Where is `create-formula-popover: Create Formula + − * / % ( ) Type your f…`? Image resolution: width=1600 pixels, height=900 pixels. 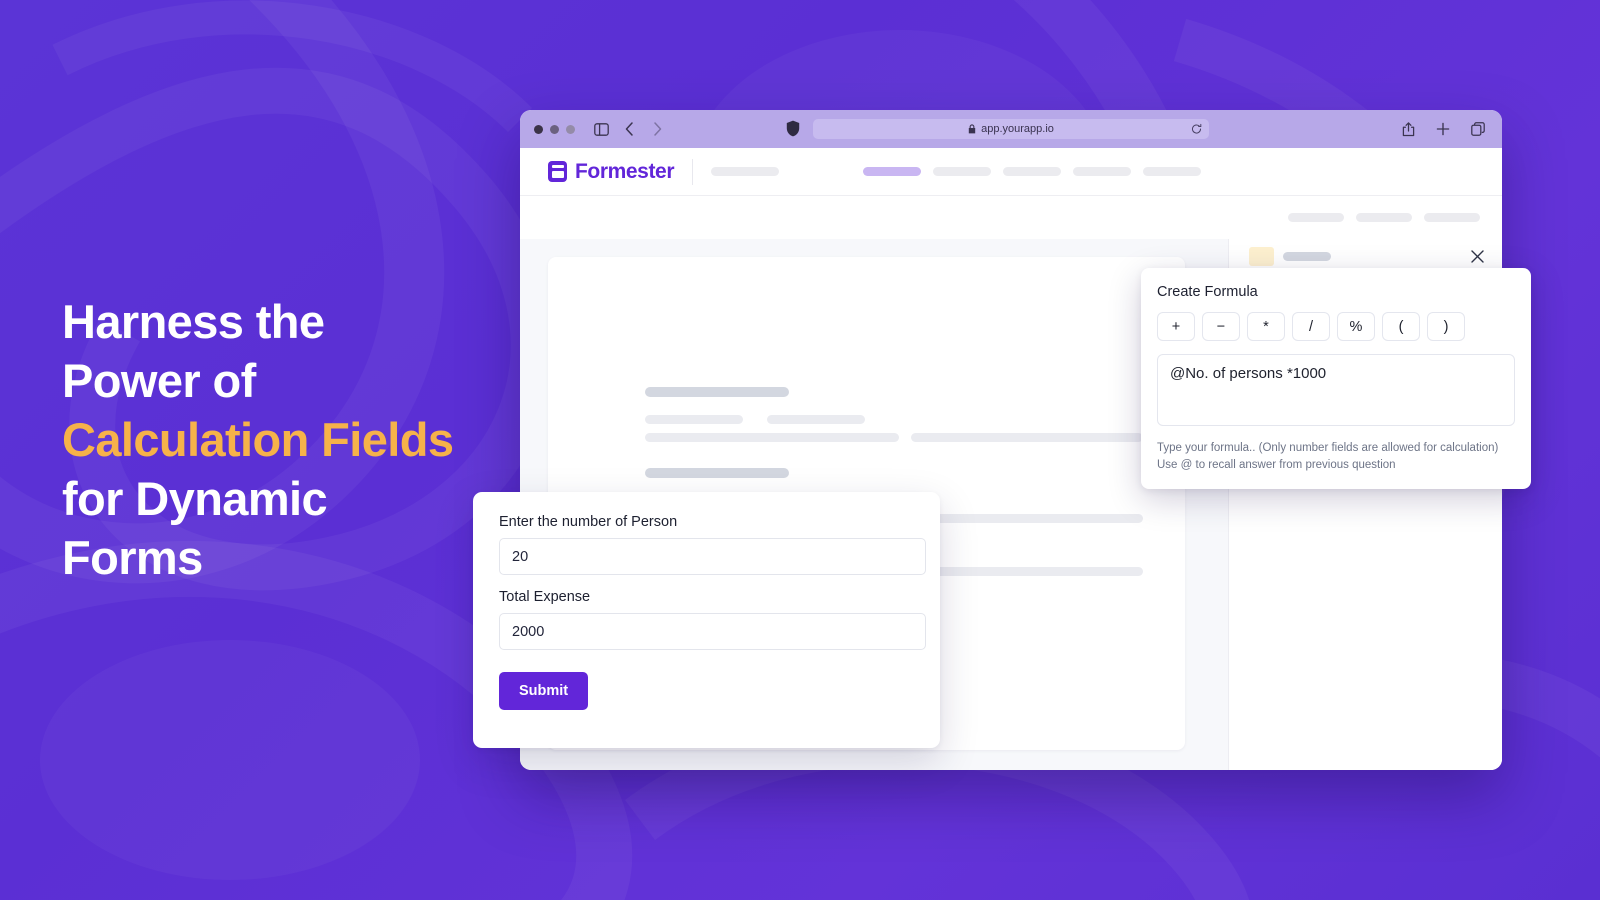
create-formula-popover: Create Formula + − * / % ( ) Type your f… is located at coordinates (1336, 378).